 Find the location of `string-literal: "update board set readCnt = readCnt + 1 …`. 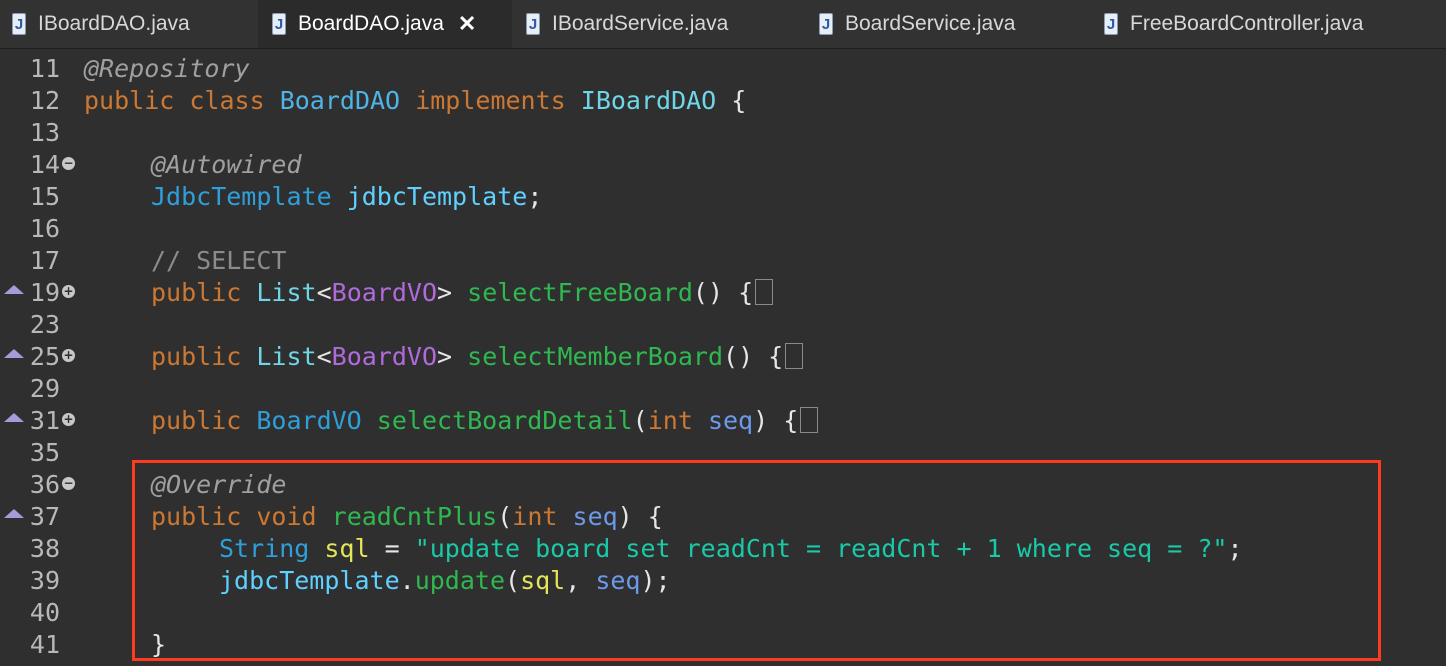

string-literal: "update board set readCnt = readCnt + 1 … is located at coordinates (821, 548).